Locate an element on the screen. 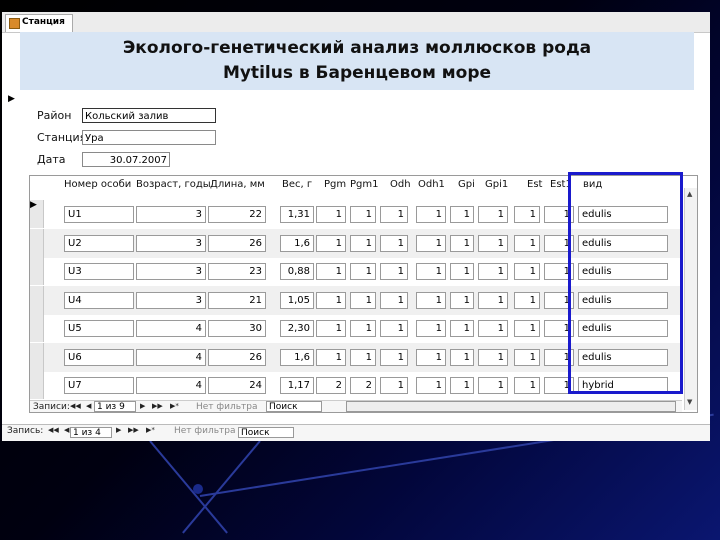  next-record-icon: ▶ is located at coordinates (142, 406).